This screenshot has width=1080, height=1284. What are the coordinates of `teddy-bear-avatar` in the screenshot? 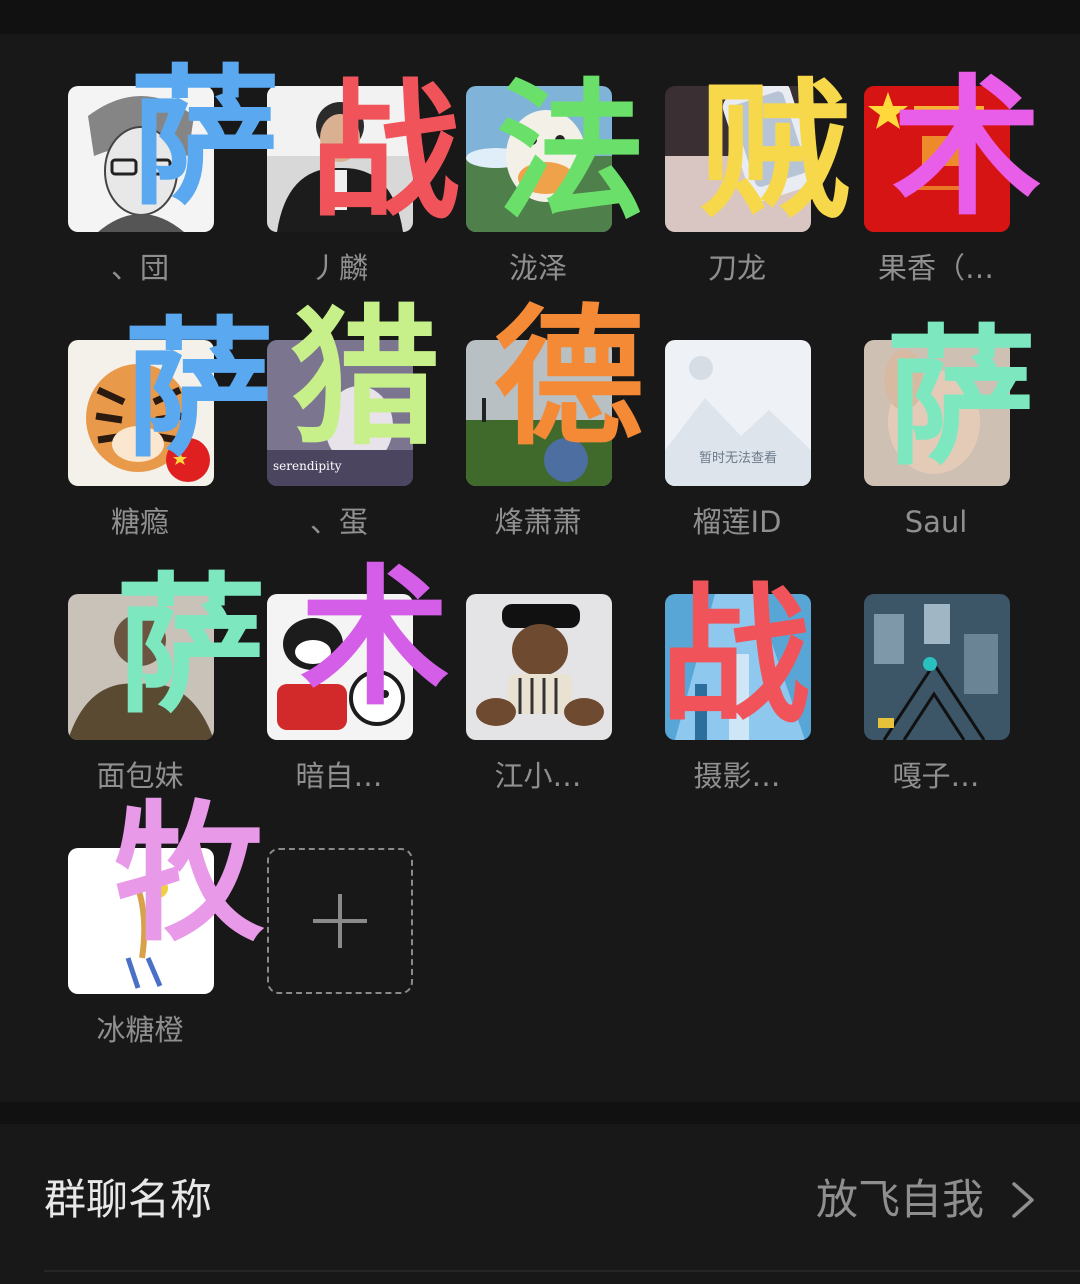 It's located at (539, 667).